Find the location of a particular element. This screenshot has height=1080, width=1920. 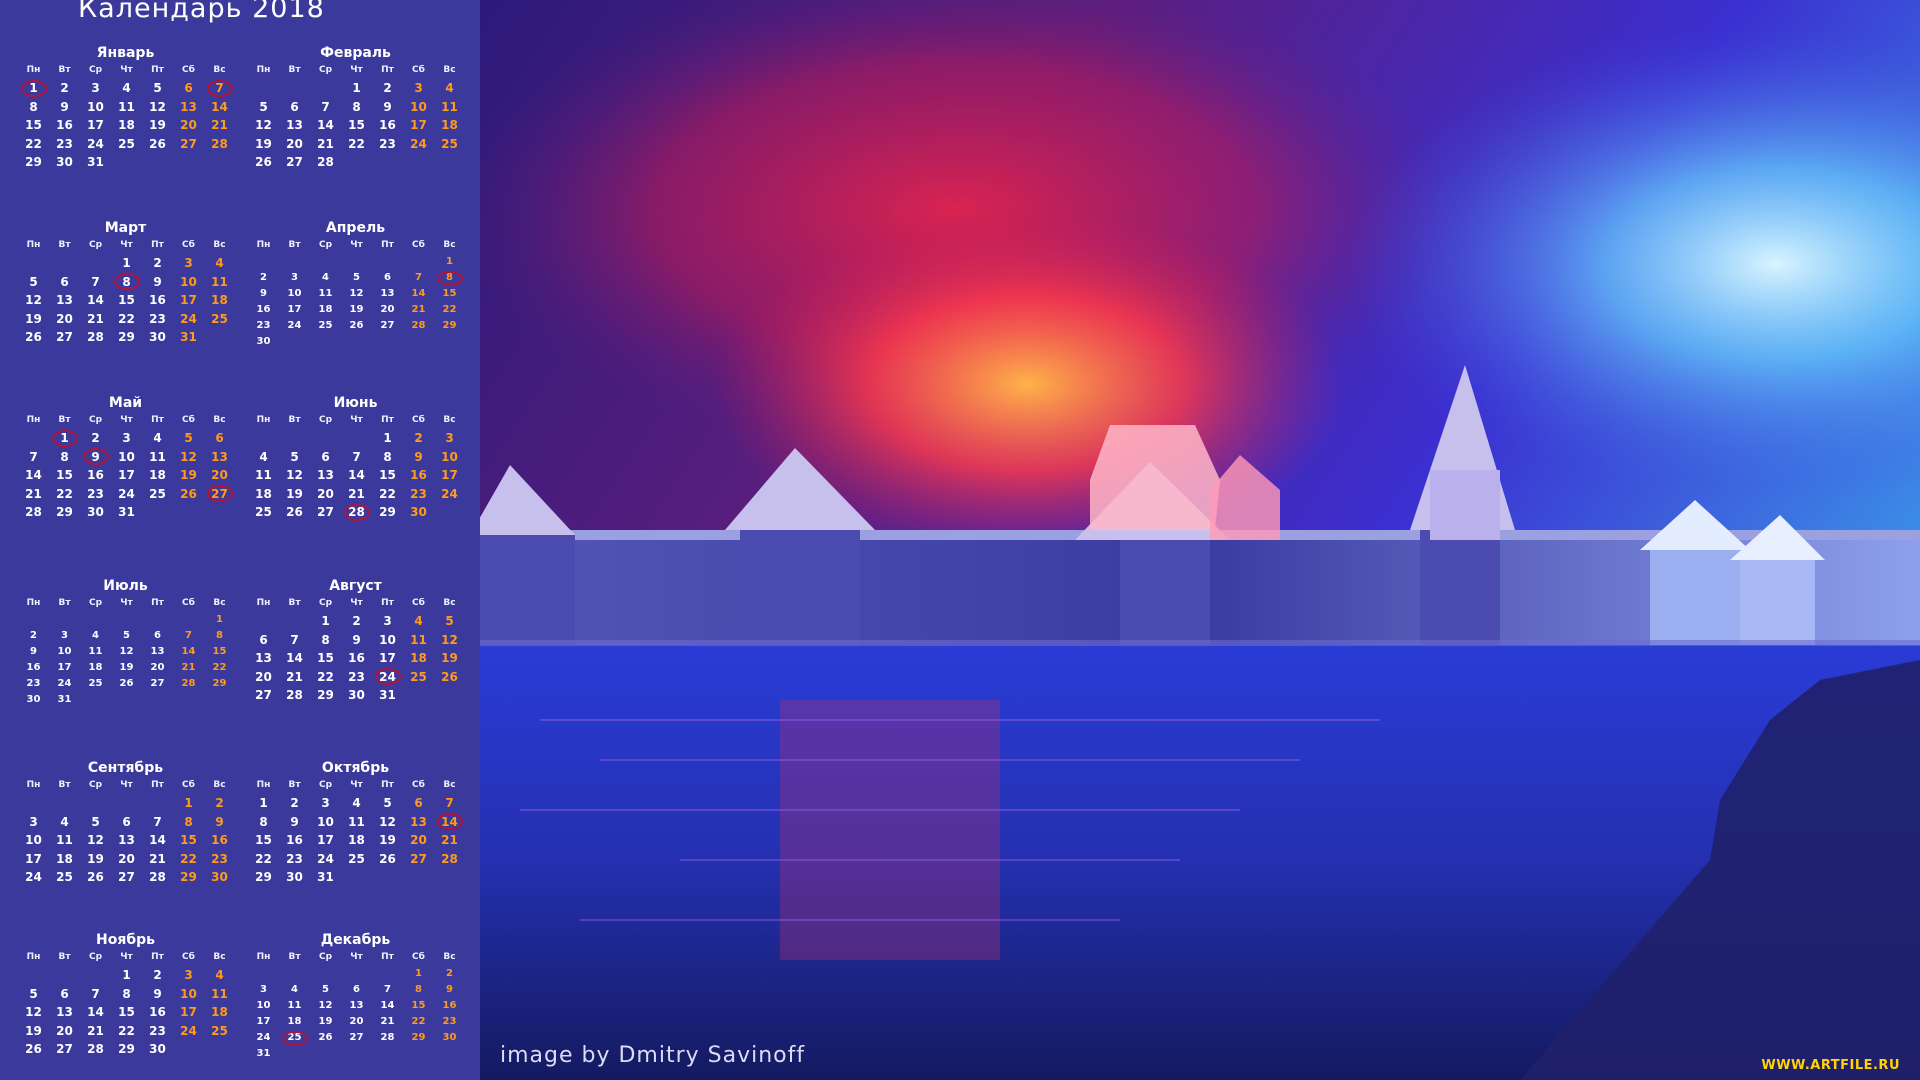

day-cell: 28 is located at coordinates (33, 512).